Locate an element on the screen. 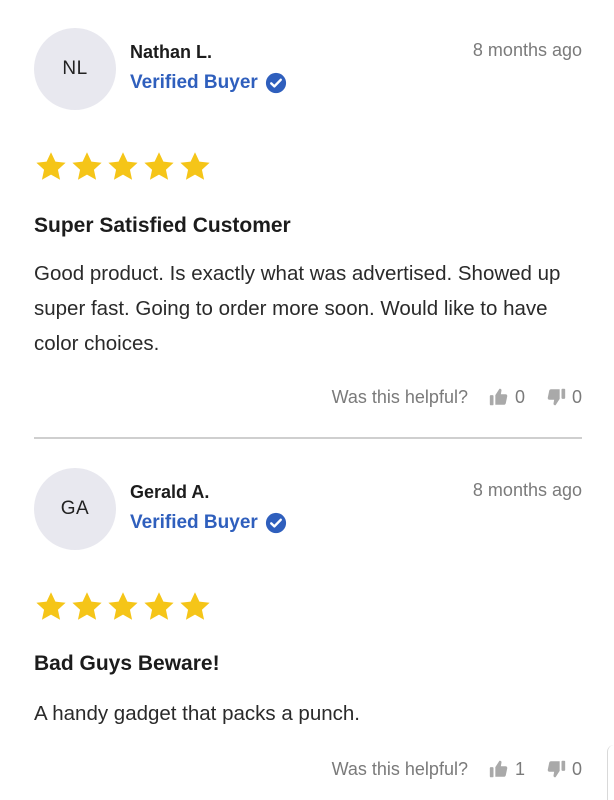  review-body: A handy gadget that packs a punch. is located at coordinates (197, 713).